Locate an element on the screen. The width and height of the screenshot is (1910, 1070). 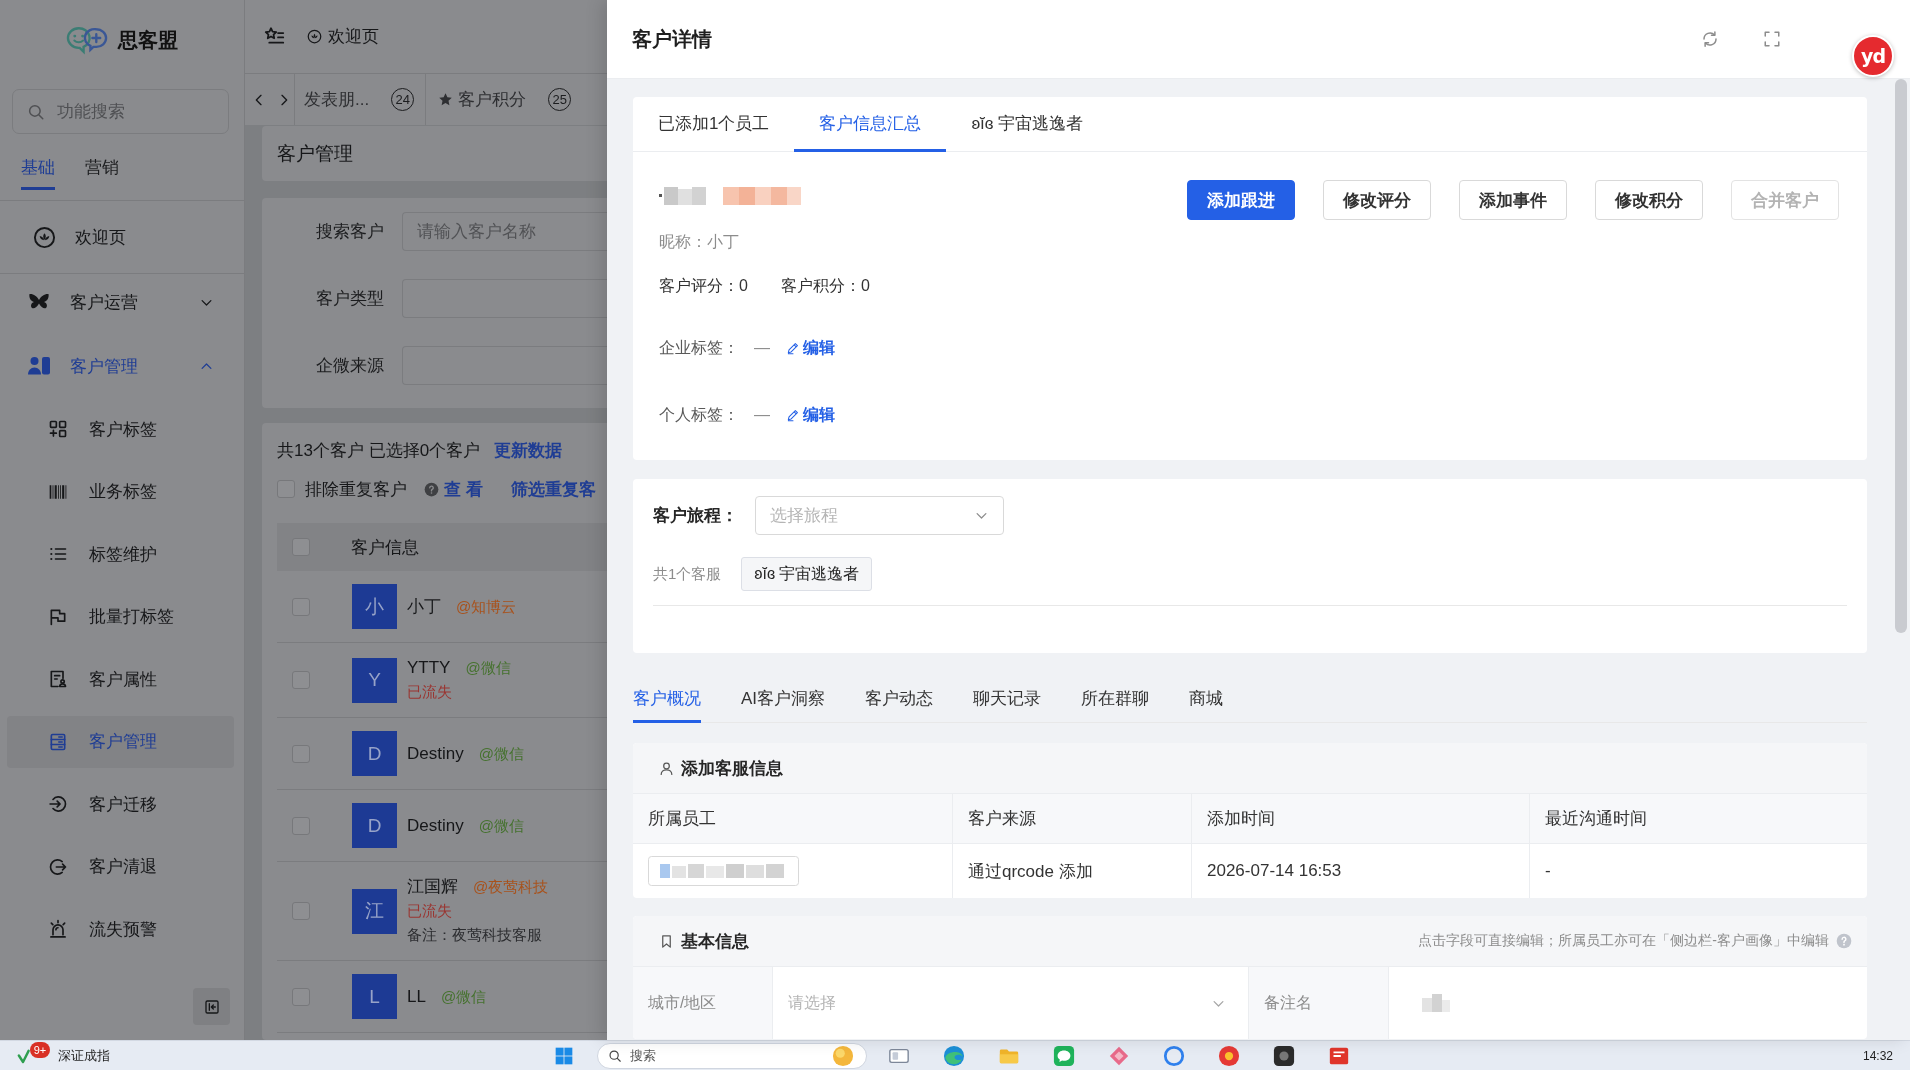
menu-item: 欢迎页 is located at coordinates (122, 237).